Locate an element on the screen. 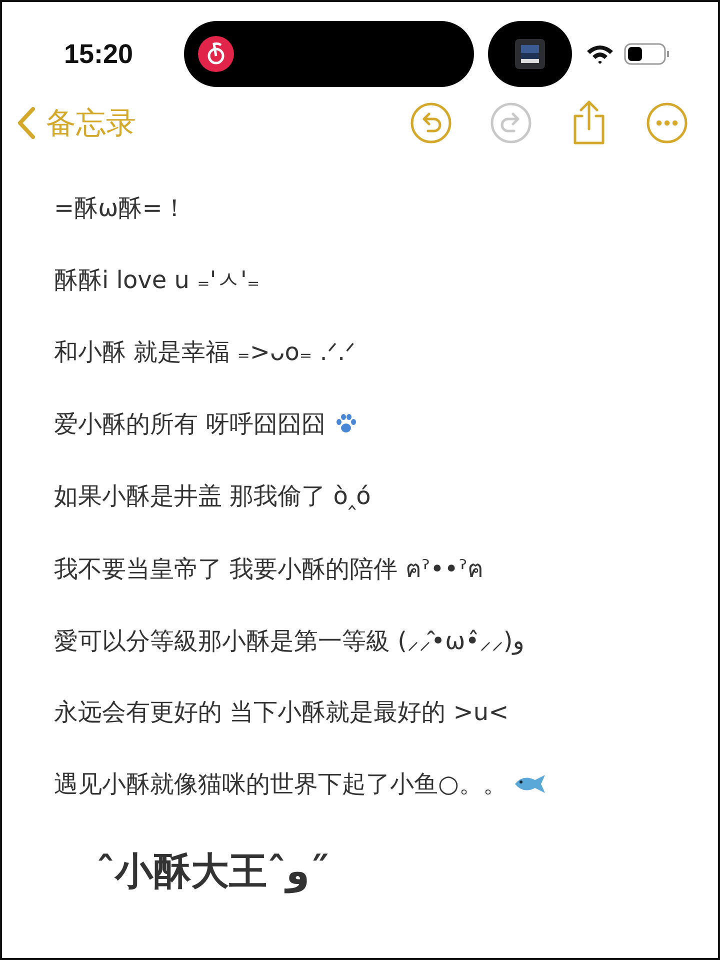  paw-icon is located at coordinates (346, 424).